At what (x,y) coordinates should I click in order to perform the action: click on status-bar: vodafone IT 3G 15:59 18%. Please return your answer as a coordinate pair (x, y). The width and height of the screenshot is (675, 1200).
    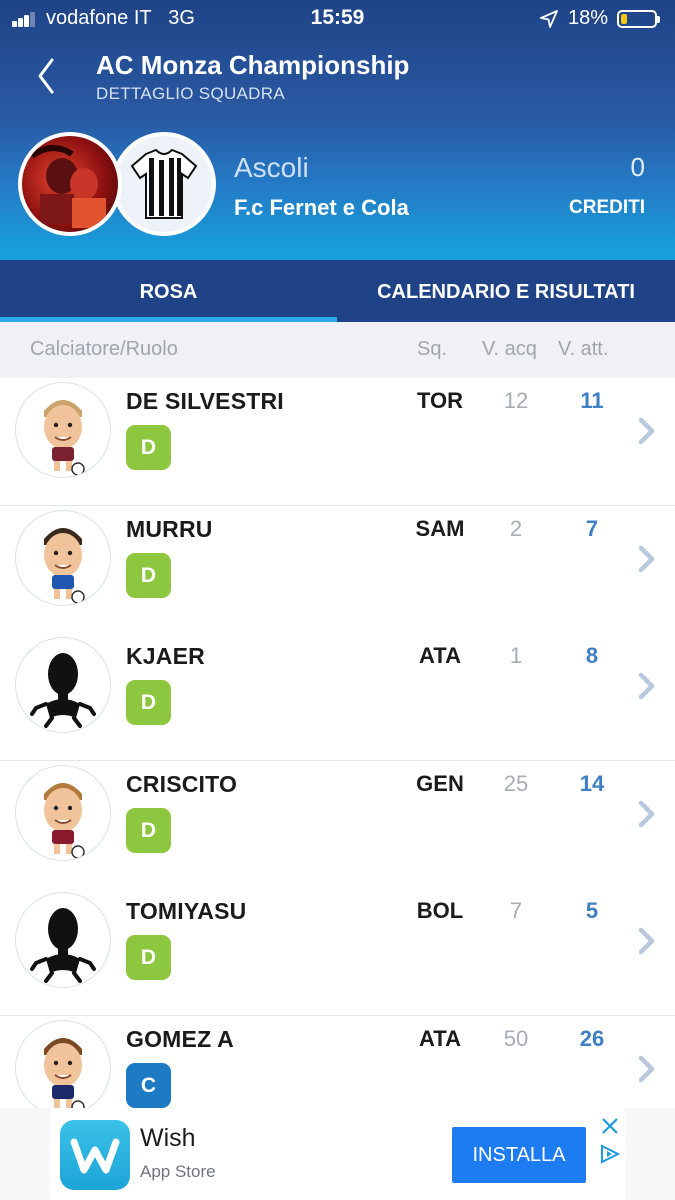
    Looking at the image, I should click on (337, 19).